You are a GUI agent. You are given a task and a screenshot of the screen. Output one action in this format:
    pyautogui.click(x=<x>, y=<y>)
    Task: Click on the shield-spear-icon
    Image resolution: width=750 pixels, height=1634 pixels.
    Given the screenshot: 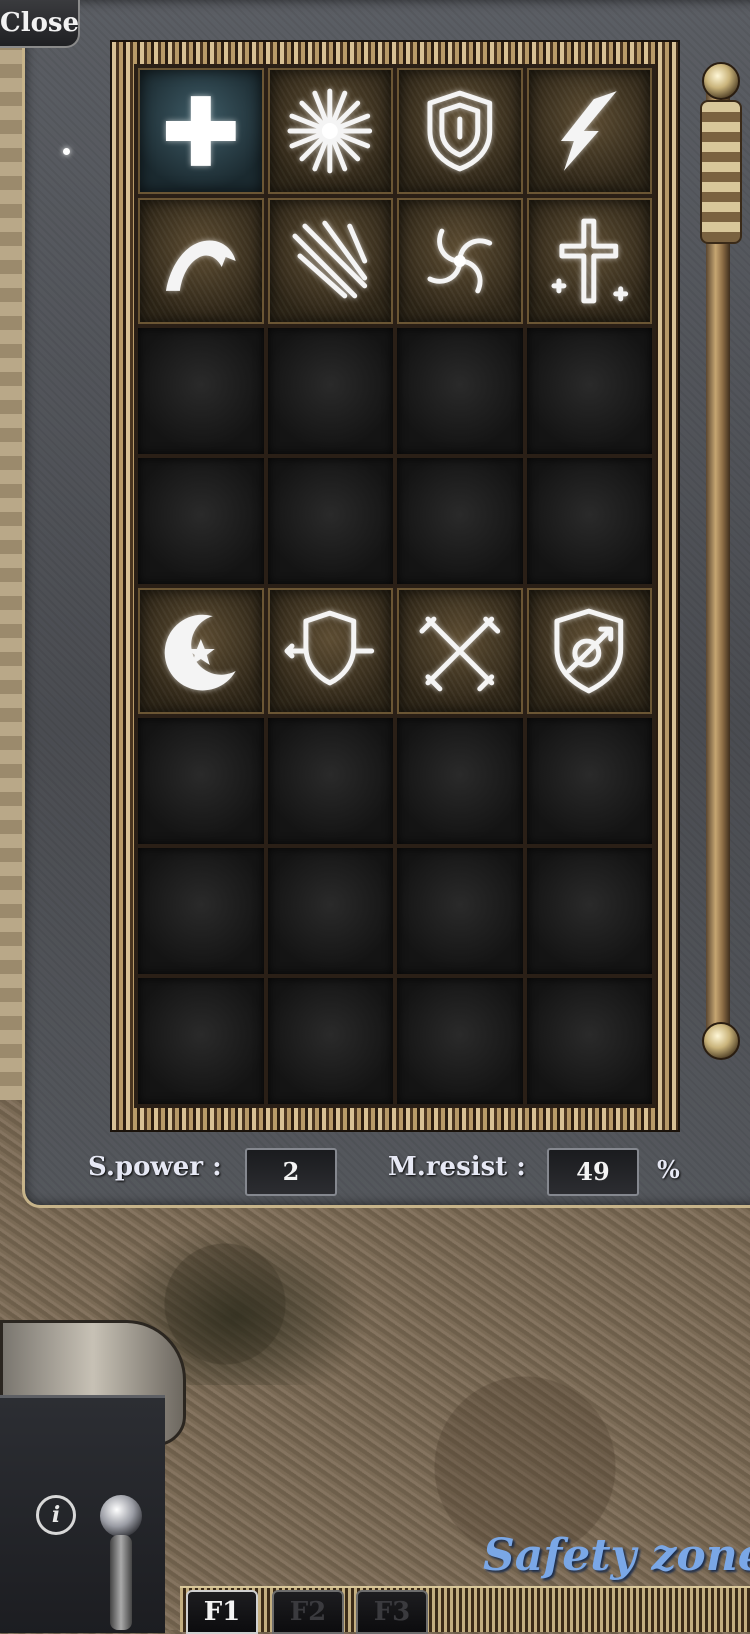 What is the action you would take?
    pyautogui.click(x=590, y=651)
    